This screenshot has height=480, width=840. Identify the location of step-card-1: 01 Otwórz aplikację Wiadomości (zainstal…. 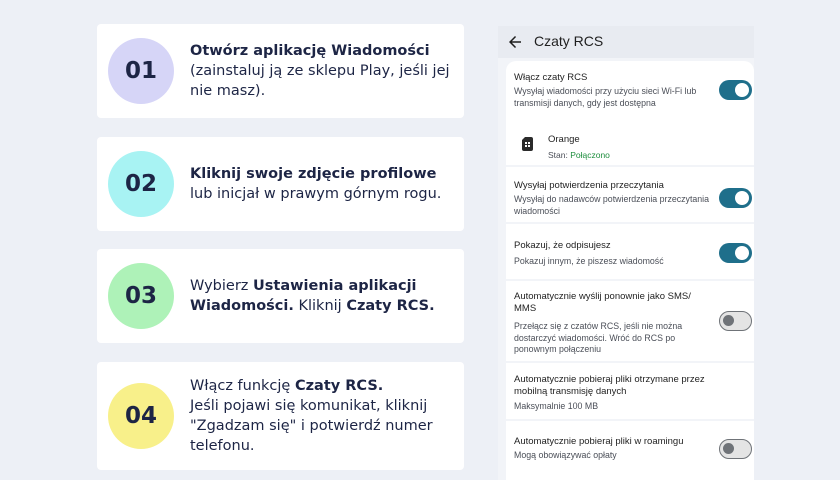
(280, 71).